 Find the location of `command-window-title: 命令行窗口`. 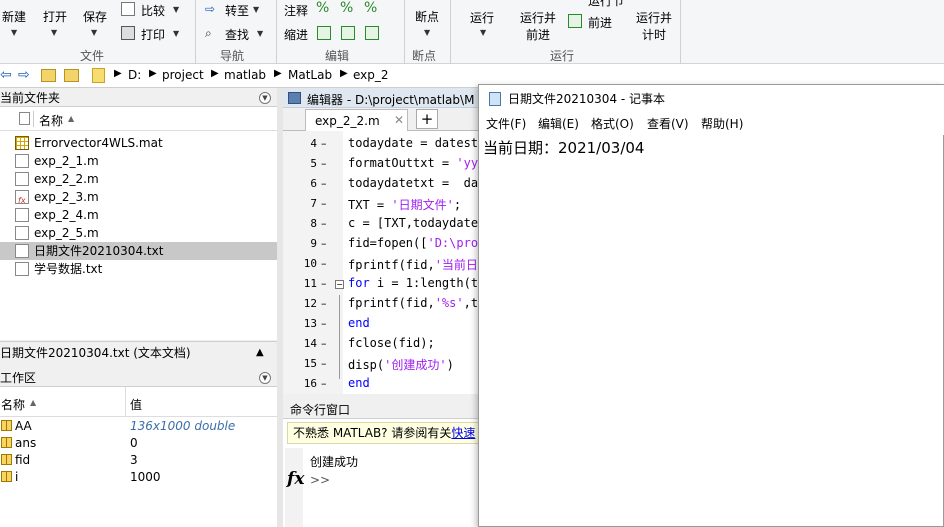

command-window-title: 命令行窗口 is located at coordinates (320, 410).